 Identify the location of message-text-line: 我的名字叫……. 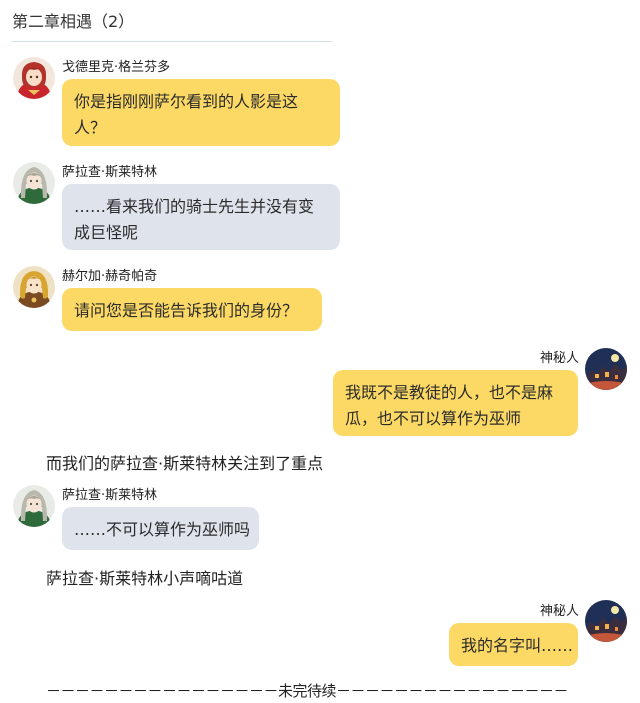
(517, 645).